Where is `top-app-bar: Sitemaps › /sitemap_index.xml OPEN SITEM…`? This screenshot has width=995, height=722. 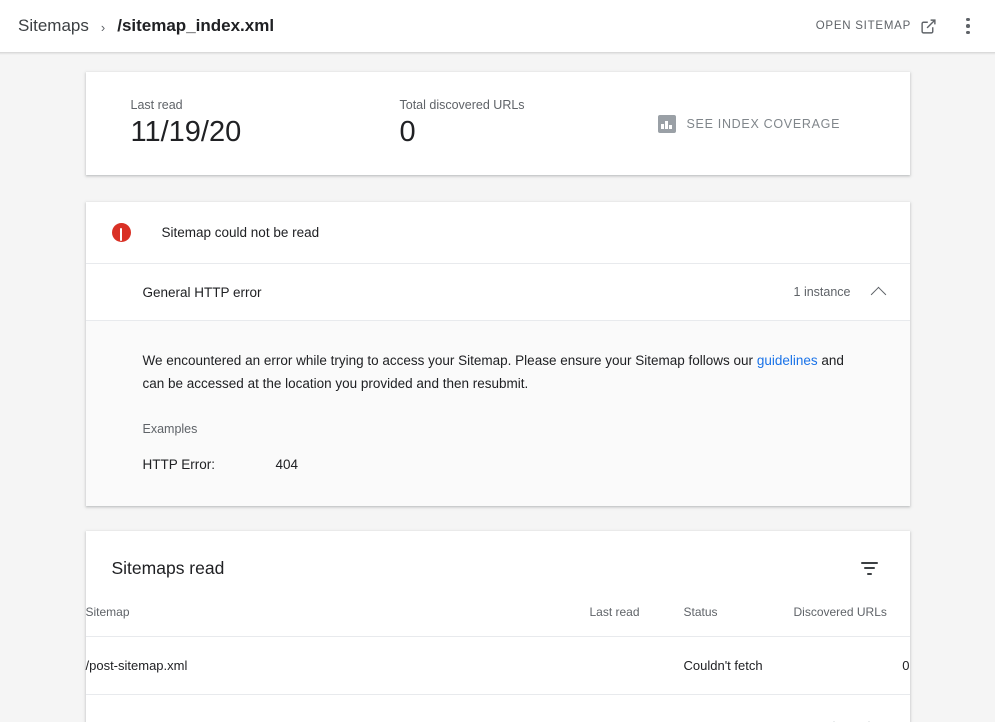 top-app-bar: Sitemaps › /sitemap_index.xml OPEN SITEM… is located at coordinates (497, 27).